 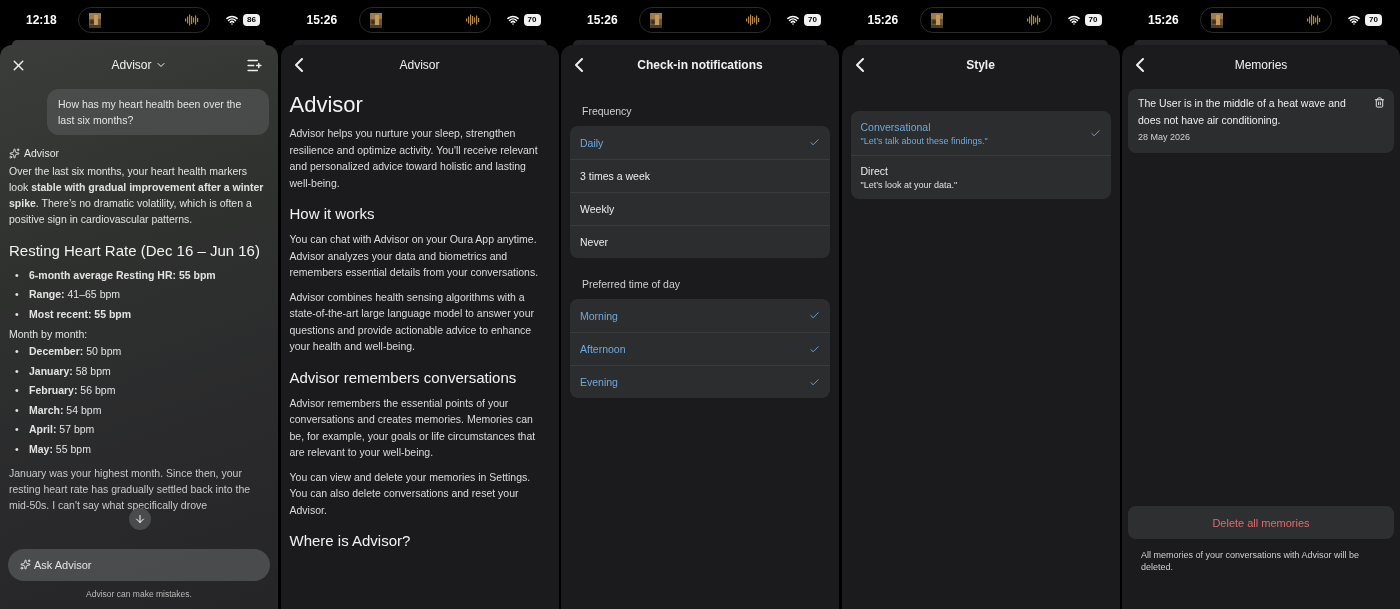 What do you see at coordinates (139, 594) in the screenshot?
I see `disclaimer-text: Advisor can make mistakes.` at bounding box center [139, 594].